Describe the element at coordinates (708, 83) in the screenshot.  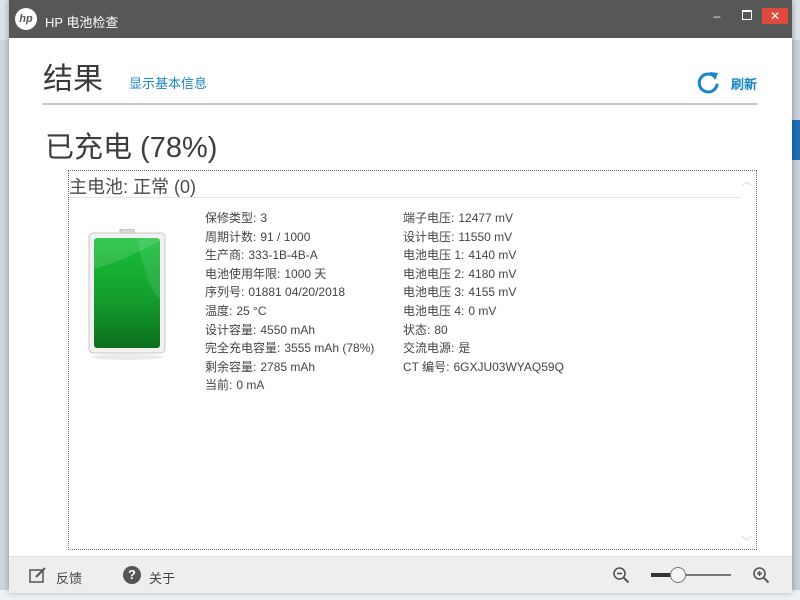
I see `refresh-icon` at that location.